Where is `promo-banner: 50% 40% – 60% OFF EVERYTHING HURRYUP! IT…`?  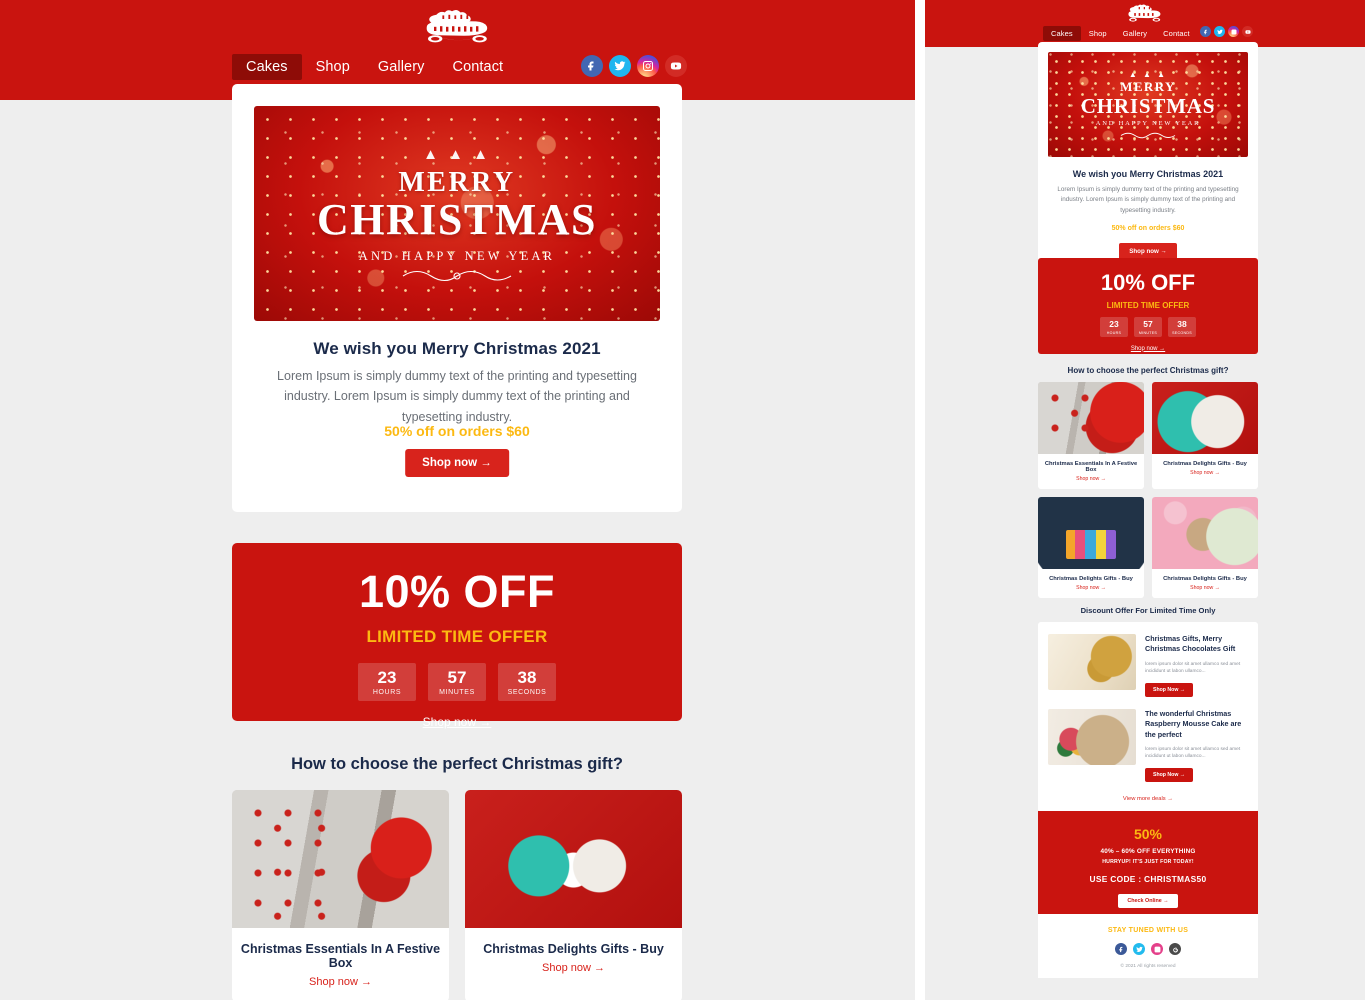
promo-banner: 50% 40% – 60% OFF EVERYTHING HURRYUP! IT… is located at coordinates (1148, 862).